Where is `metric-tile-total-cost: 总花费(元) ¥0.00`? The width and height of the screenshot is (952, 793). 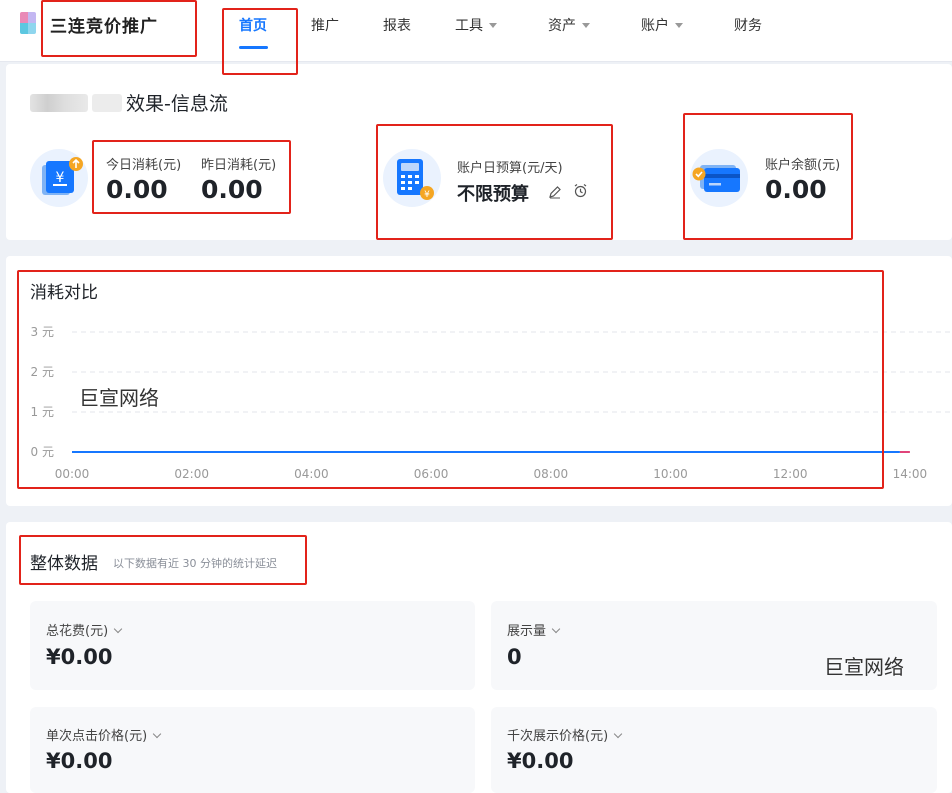
metric-tile-total-cost: 总花费(元) ¥0.00 is located at coordinates (252, 645).